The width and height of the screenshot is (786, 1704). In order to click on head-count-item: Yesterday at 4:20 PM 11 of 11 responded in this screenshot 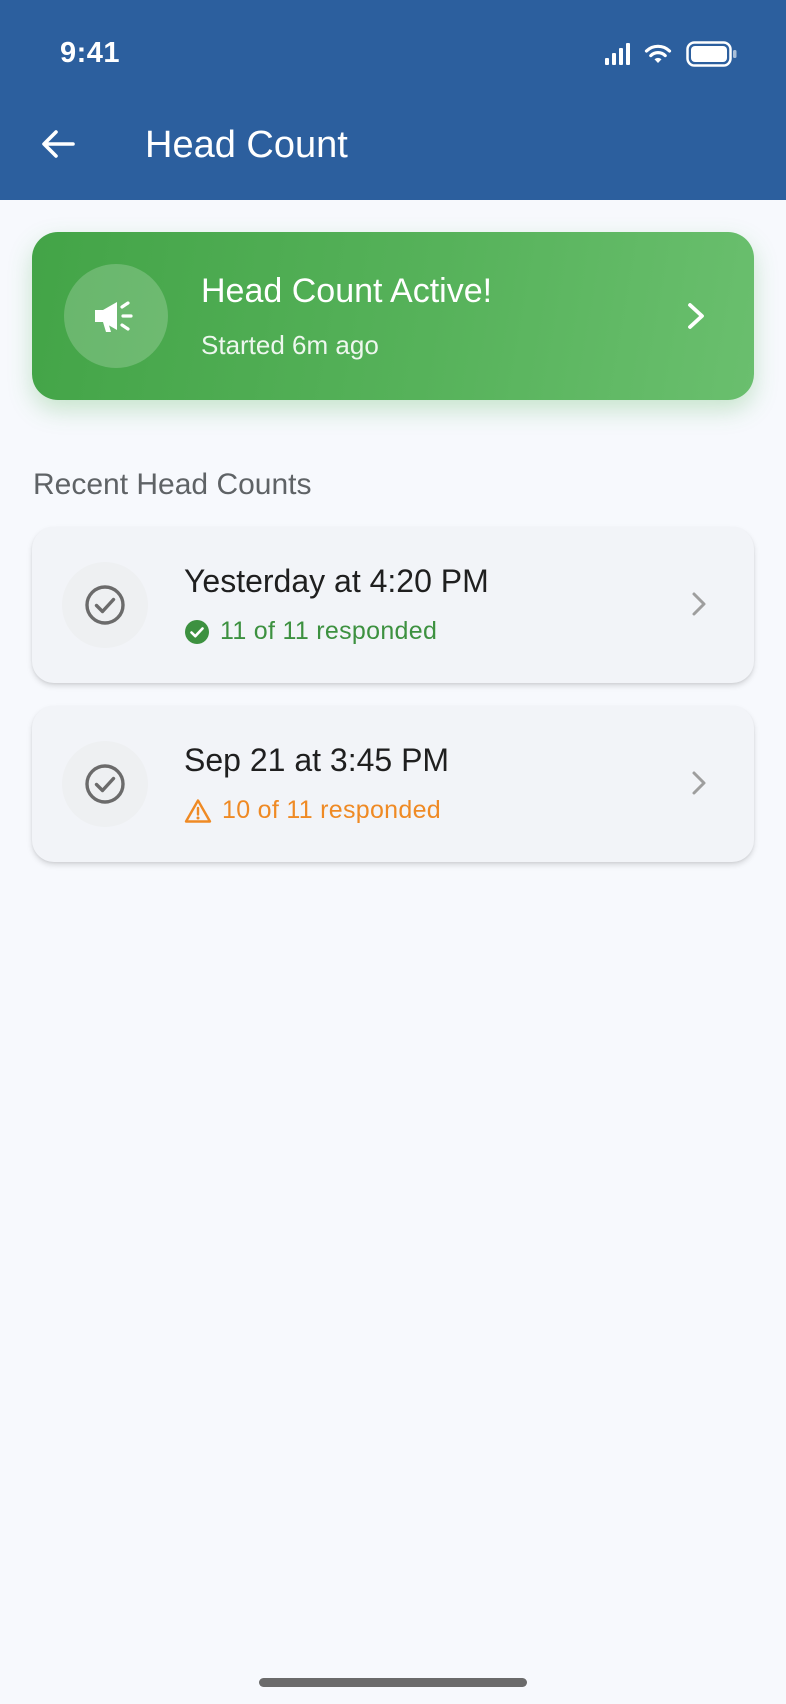, I will do `click(393, 605)`.